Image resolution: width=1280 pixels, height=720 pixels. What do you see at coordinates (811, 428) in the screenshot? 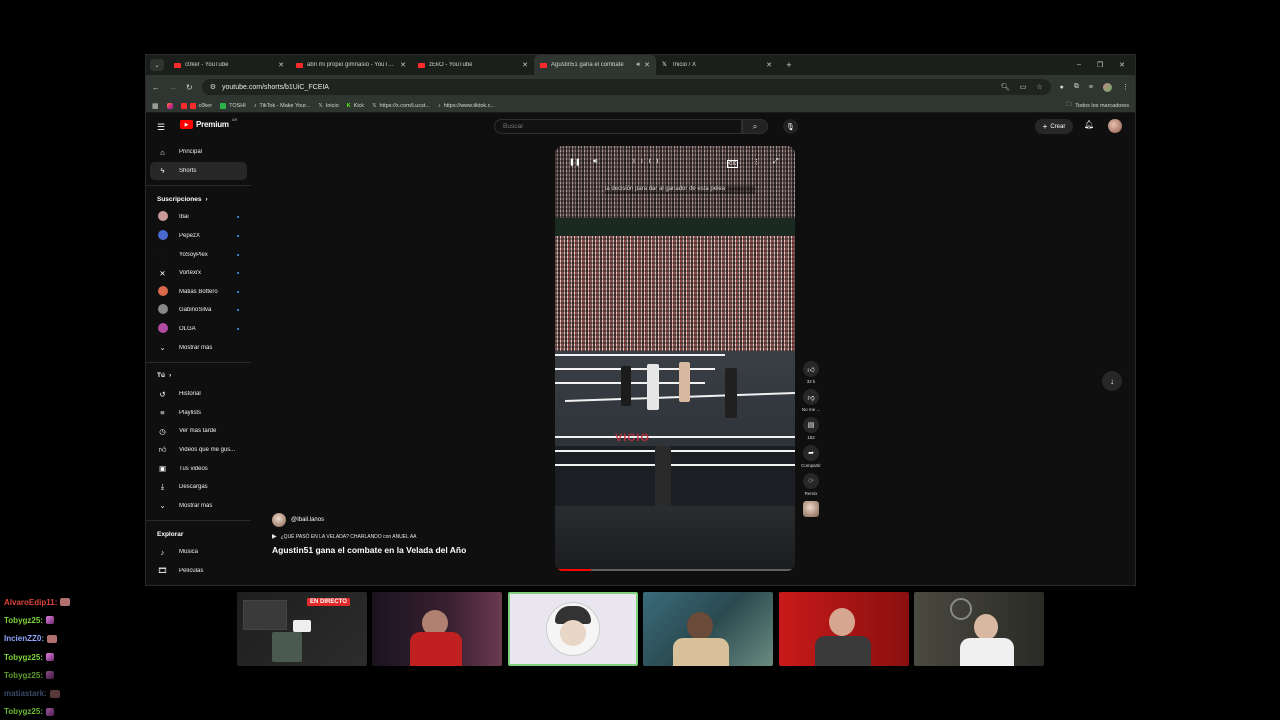
I see `comments-button: ▤ 152` at bounding box center [811, 428].